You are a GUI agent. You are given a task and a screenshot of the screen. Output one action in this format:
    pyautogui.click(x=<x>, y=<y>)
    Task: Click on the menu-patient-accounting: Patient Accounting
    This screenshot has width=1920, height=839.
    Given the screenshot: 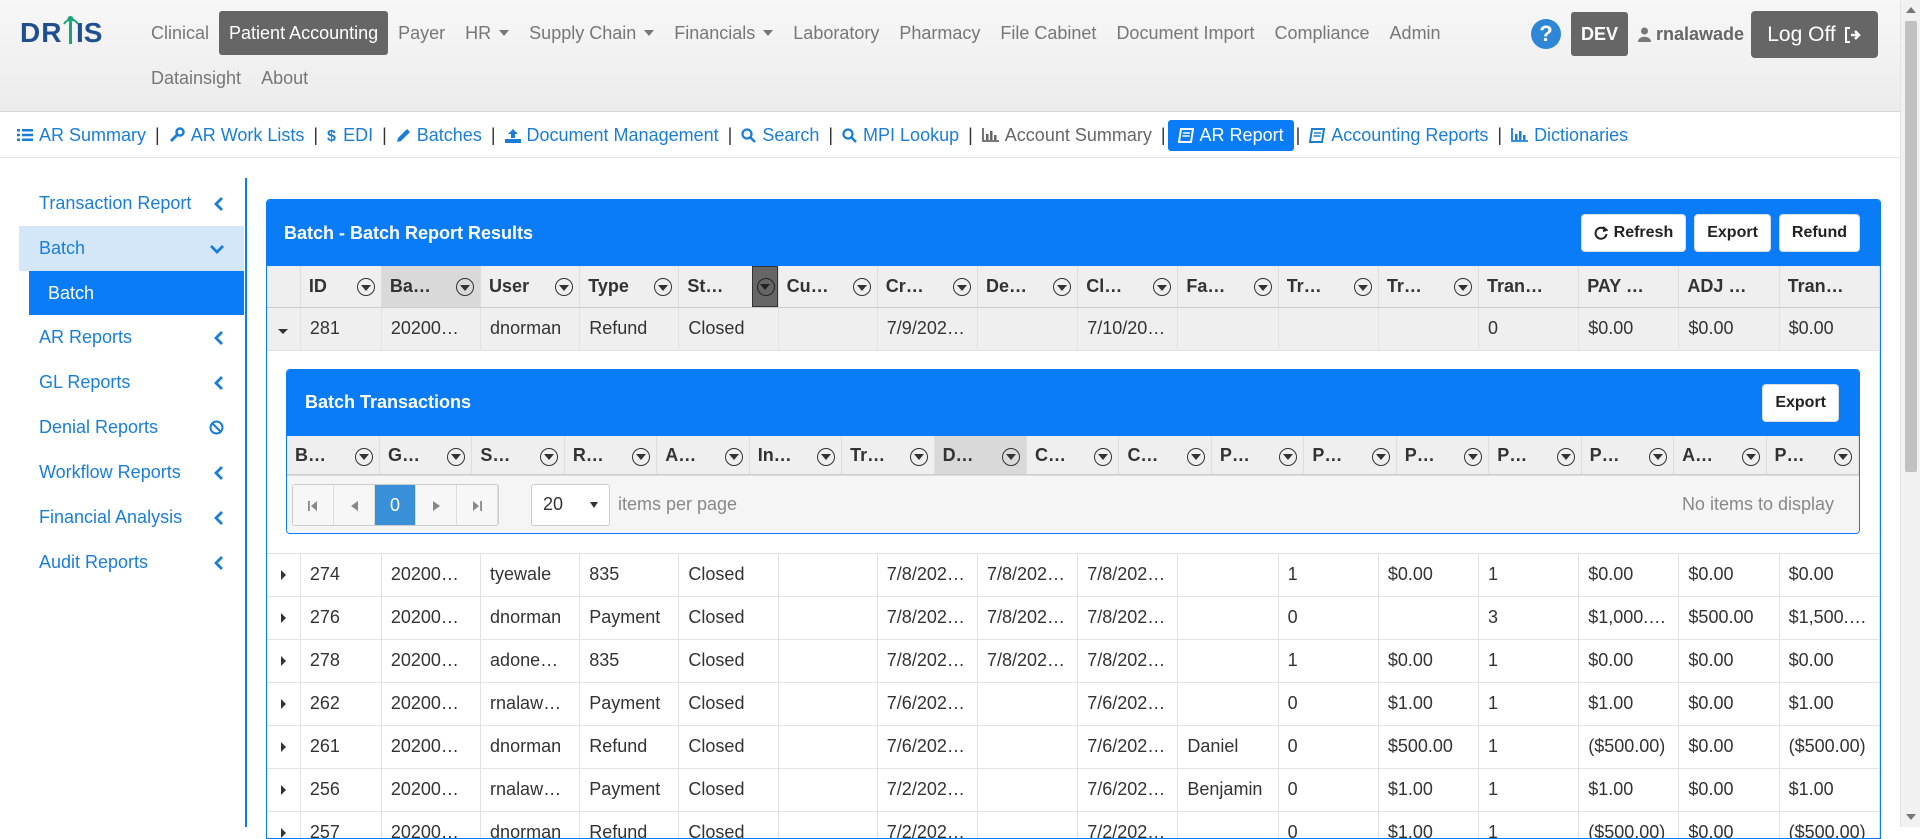 What is the action you would take?
    pyautogui.click(x=304, y=33)
    